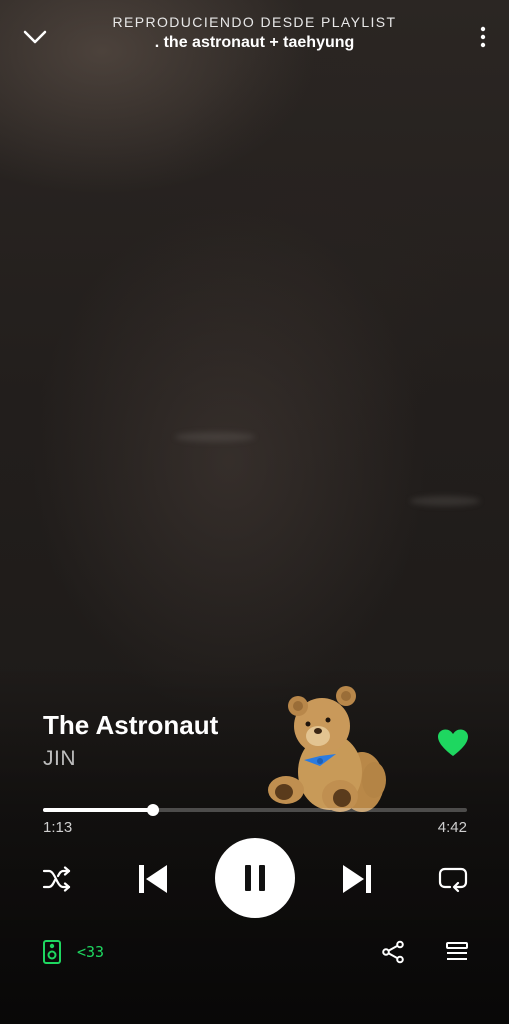 The image size is (509, 1024). I want to click on pause-button, so click(255, 878).